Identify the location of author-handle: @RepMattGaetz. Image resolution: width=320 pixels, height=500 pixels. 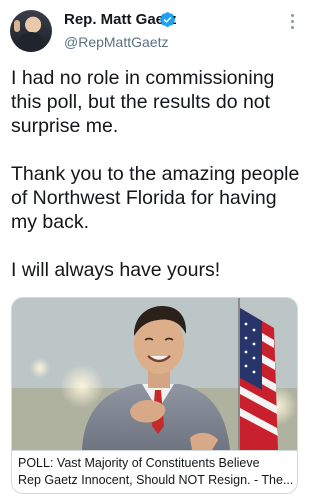
(116, 42).